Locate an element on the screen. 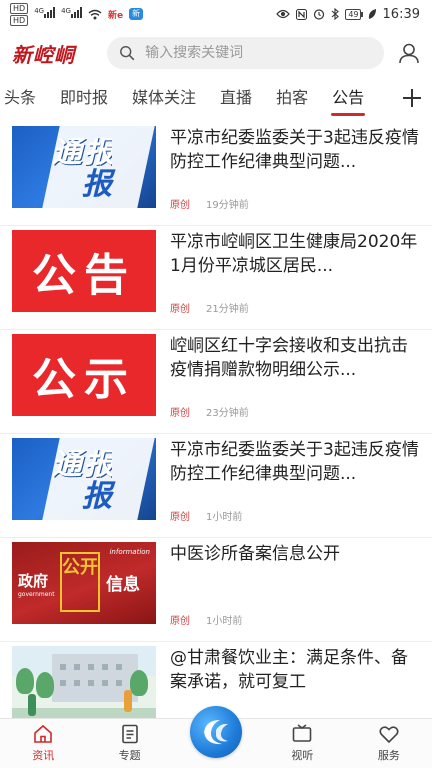  status-right: 49 16:39 is located at coordinates (348, 14).